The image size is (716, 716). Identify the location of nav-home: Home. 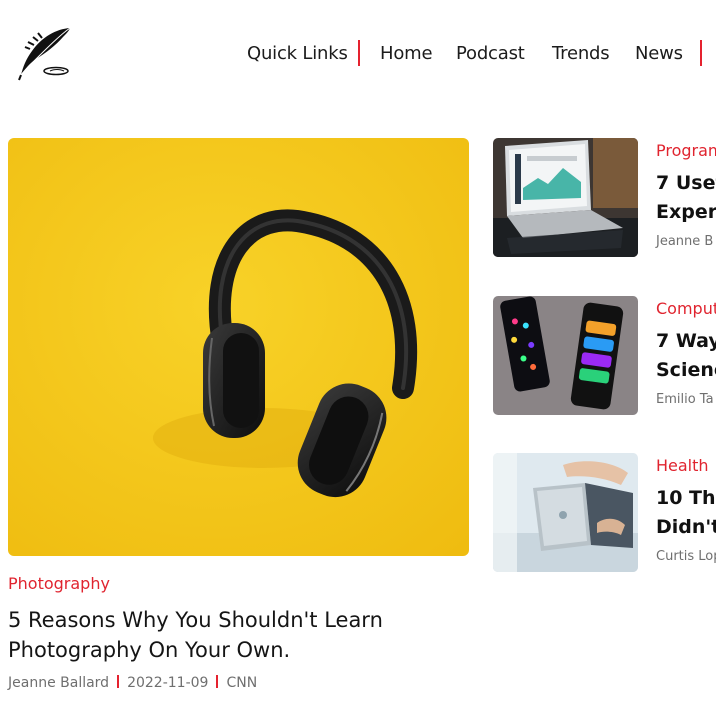
(406, 53).